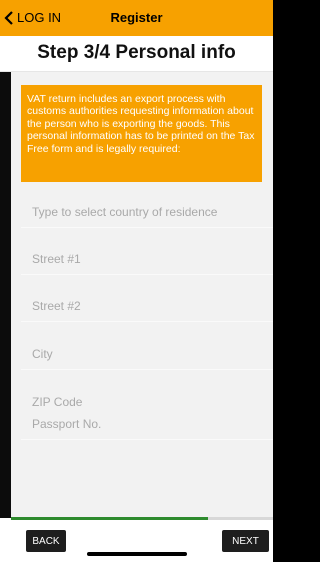 This screenshot has height=562, width=320. I want to click on country-input, so click(148, 212).